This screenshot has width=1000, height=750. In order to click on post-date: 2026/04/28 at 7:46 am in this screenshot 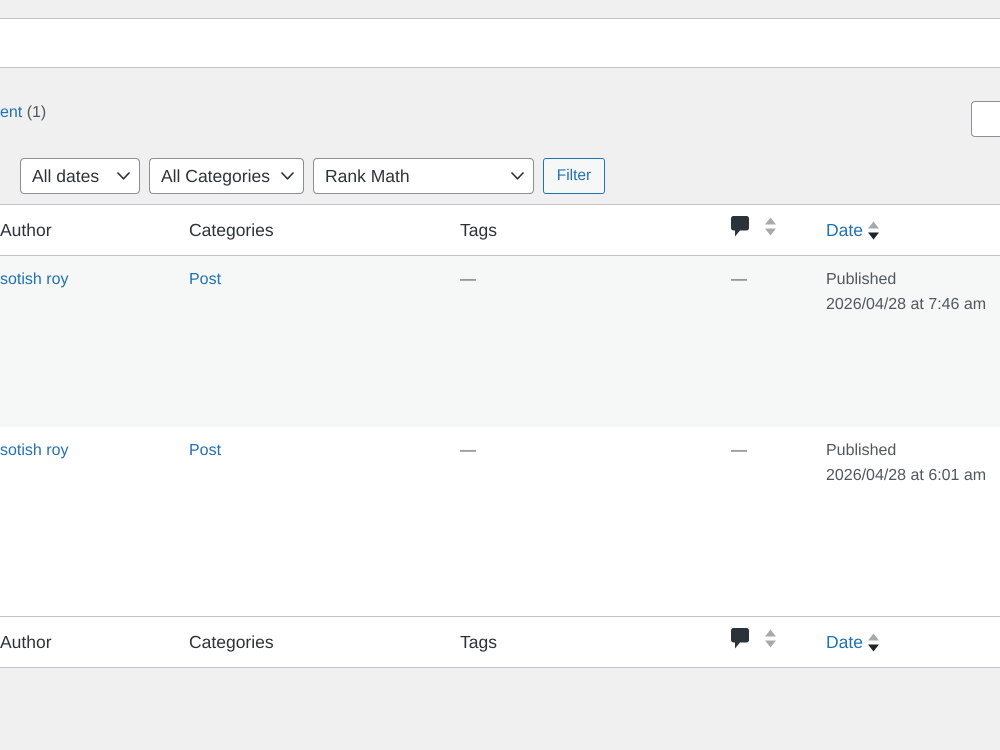, I will do `click(906, 304)`.